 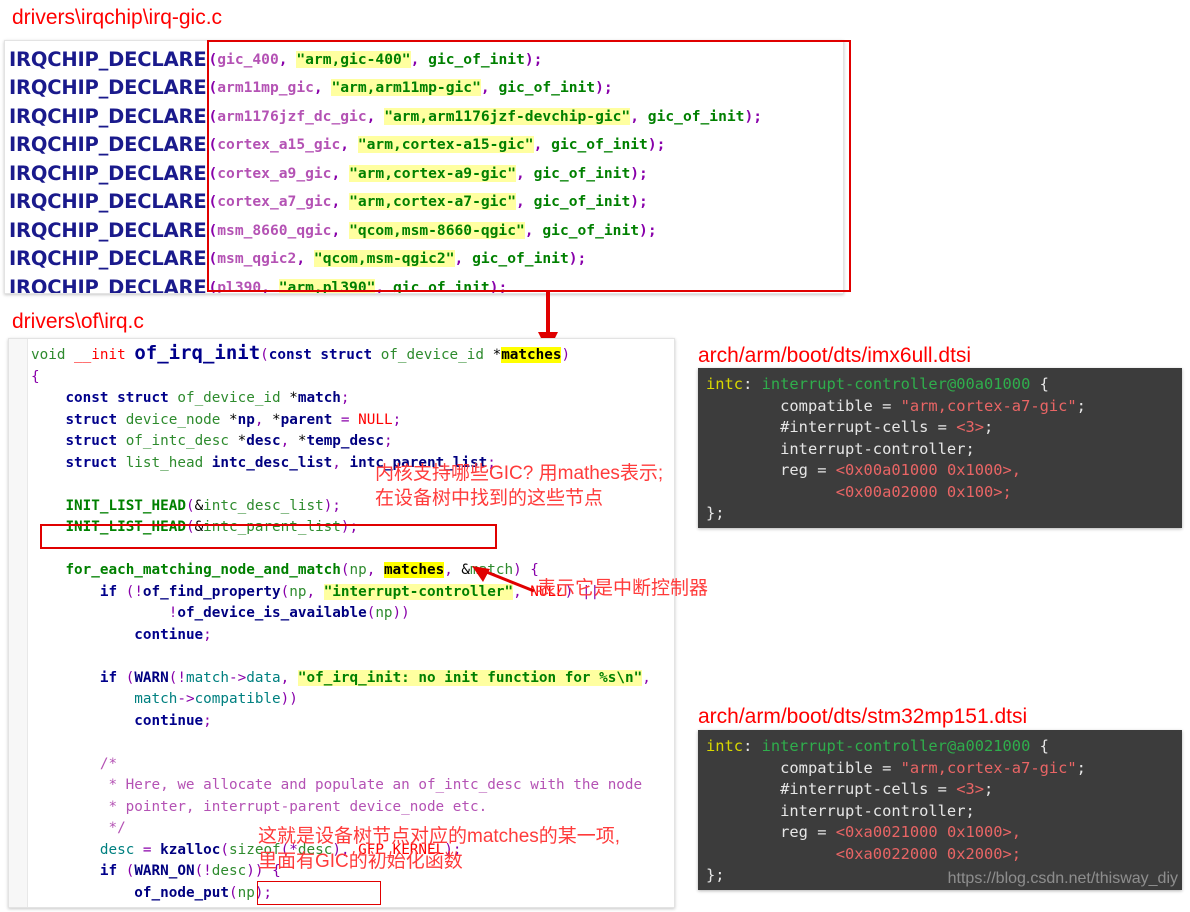 What do you see at coordinates (970, 789) in the screenshot?
I see `dts-interrupt-cells-stm: <3>` at bounding box center [970, 789].